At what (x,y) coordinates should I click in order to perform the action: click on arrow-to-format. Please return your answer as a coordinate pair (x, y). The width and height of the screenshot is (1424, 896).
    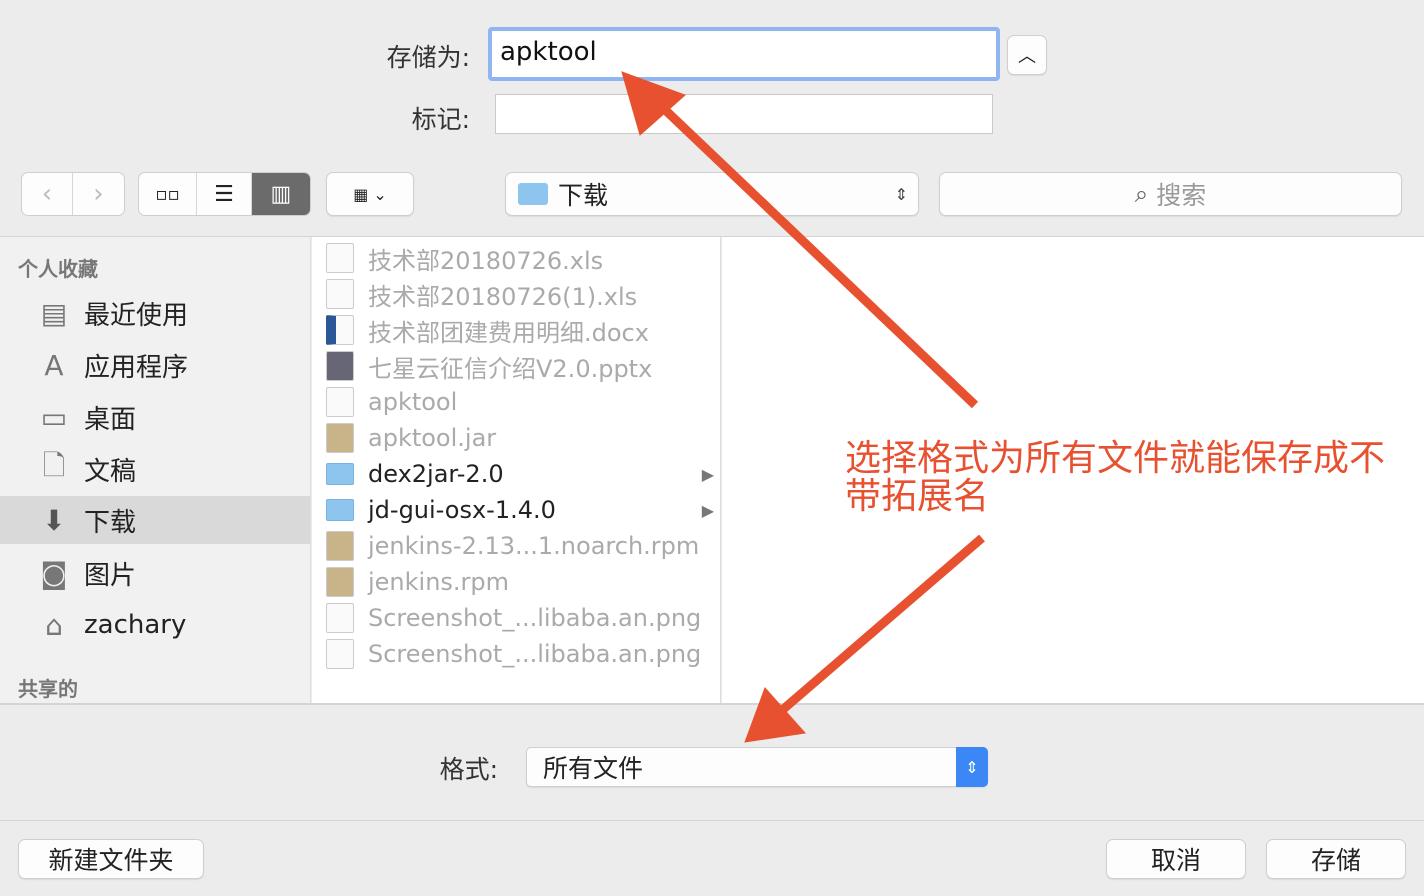
    Looking at the image, I should click on (881, 625).